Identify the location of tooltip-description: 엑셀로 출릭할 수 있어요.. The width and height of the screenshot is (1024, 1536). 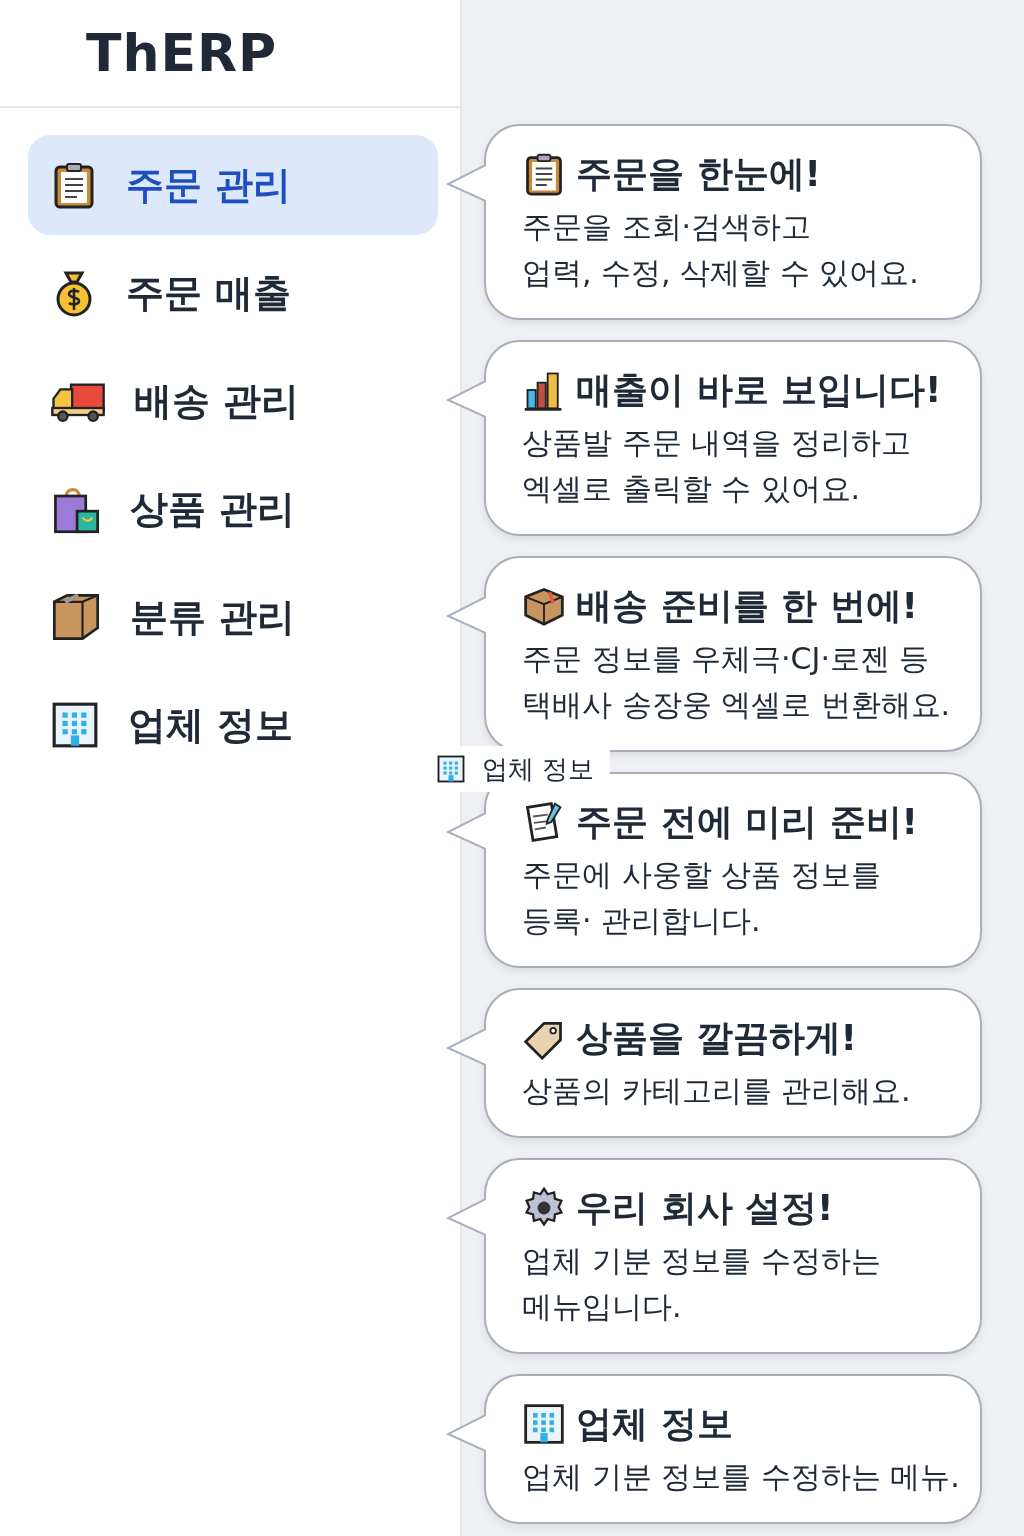
(692, 489).